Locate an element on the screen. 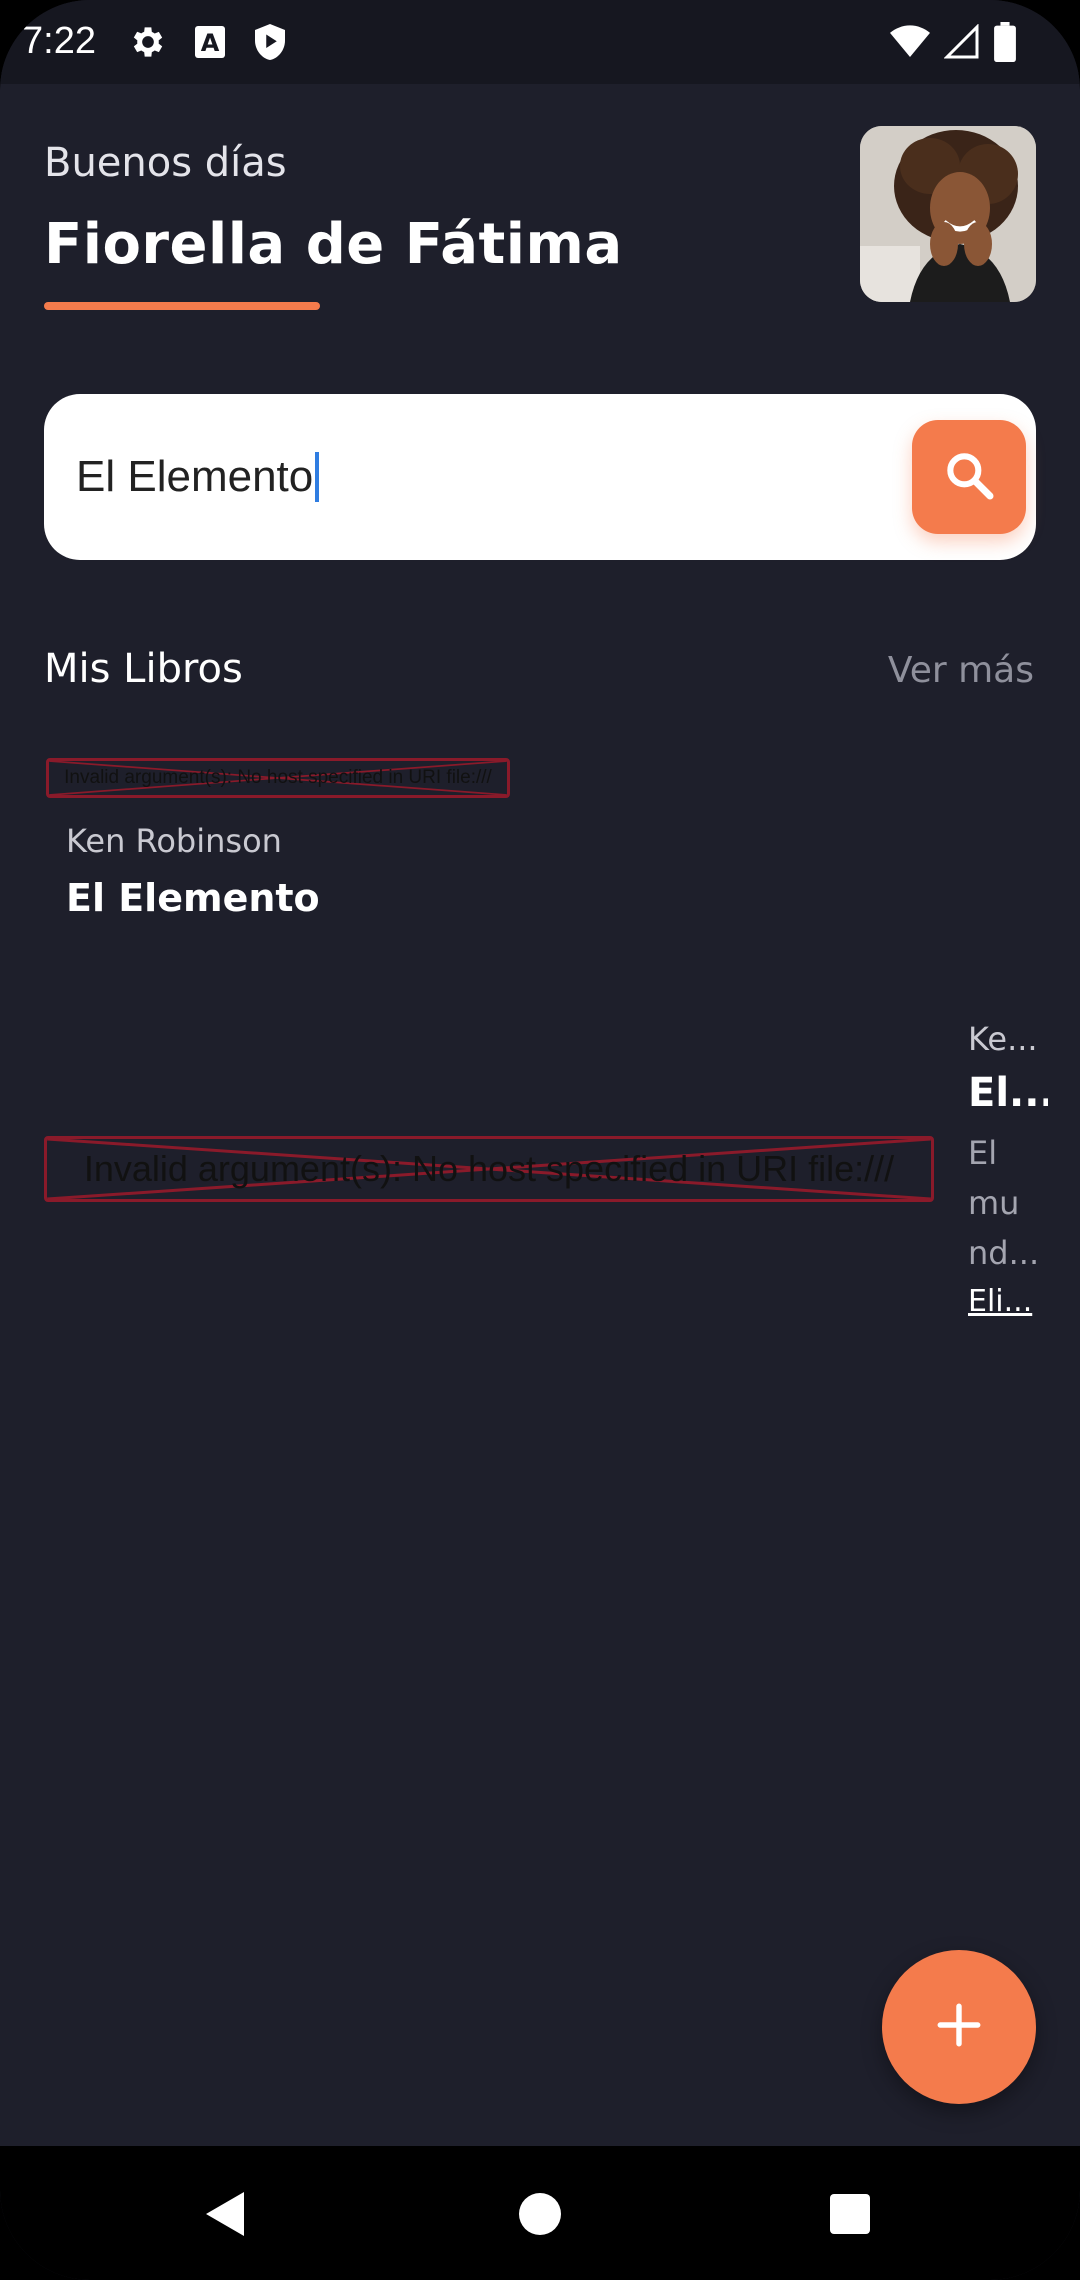 The image size is (1080, 2280). search-input-value: El Elemento is located at coordinates (195, 476).